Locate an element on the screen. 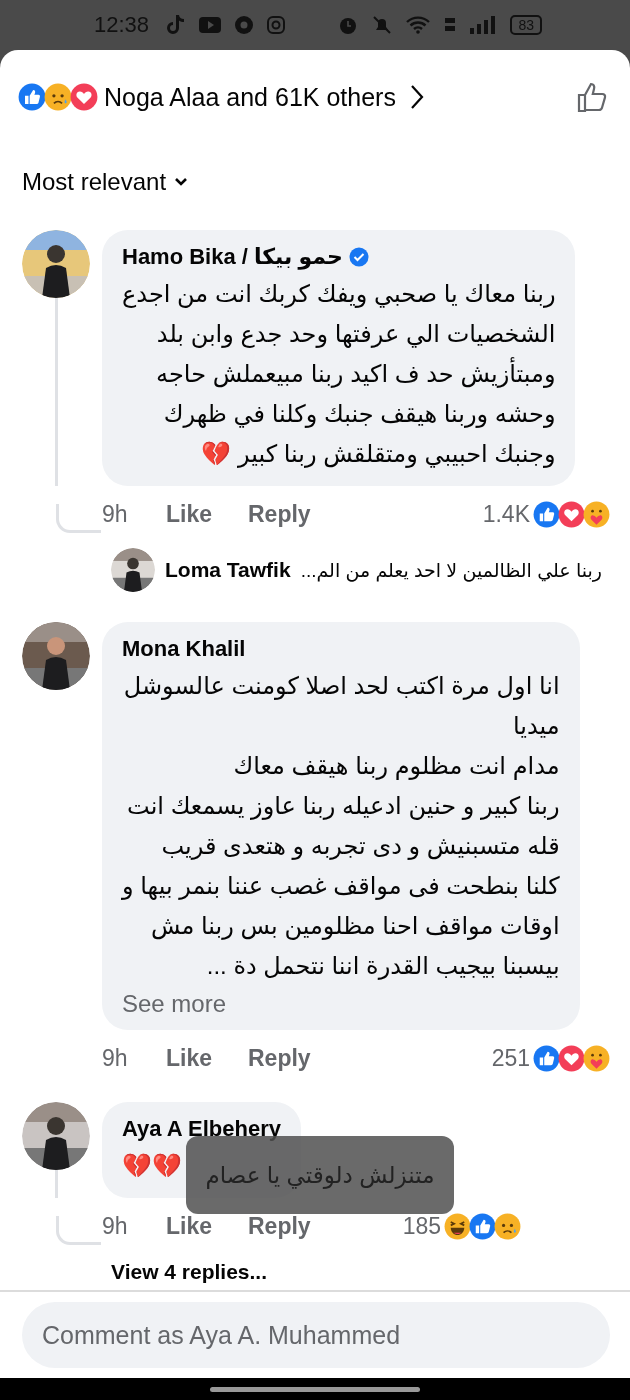 This screenshot has width=630, height=1400. sort-dropdown: Most relevant is located at coordinates (94, 182).